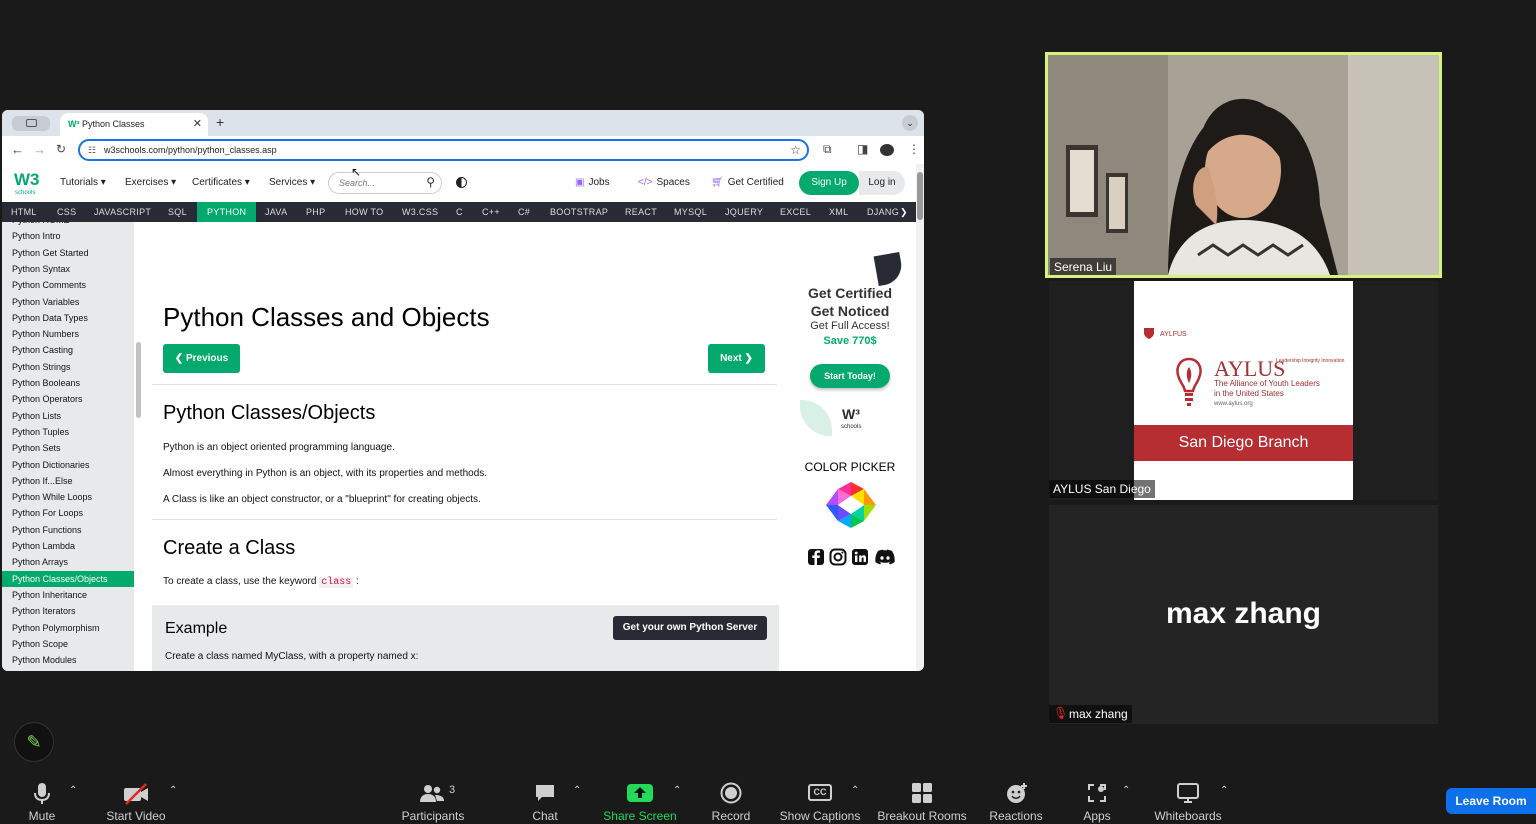 The height and width of the screenshot is (824, 1536). Describe the element at coordinates (73, 790) in the screenshot. I see `mute-options-chevron-icon: ⌃` at that location.